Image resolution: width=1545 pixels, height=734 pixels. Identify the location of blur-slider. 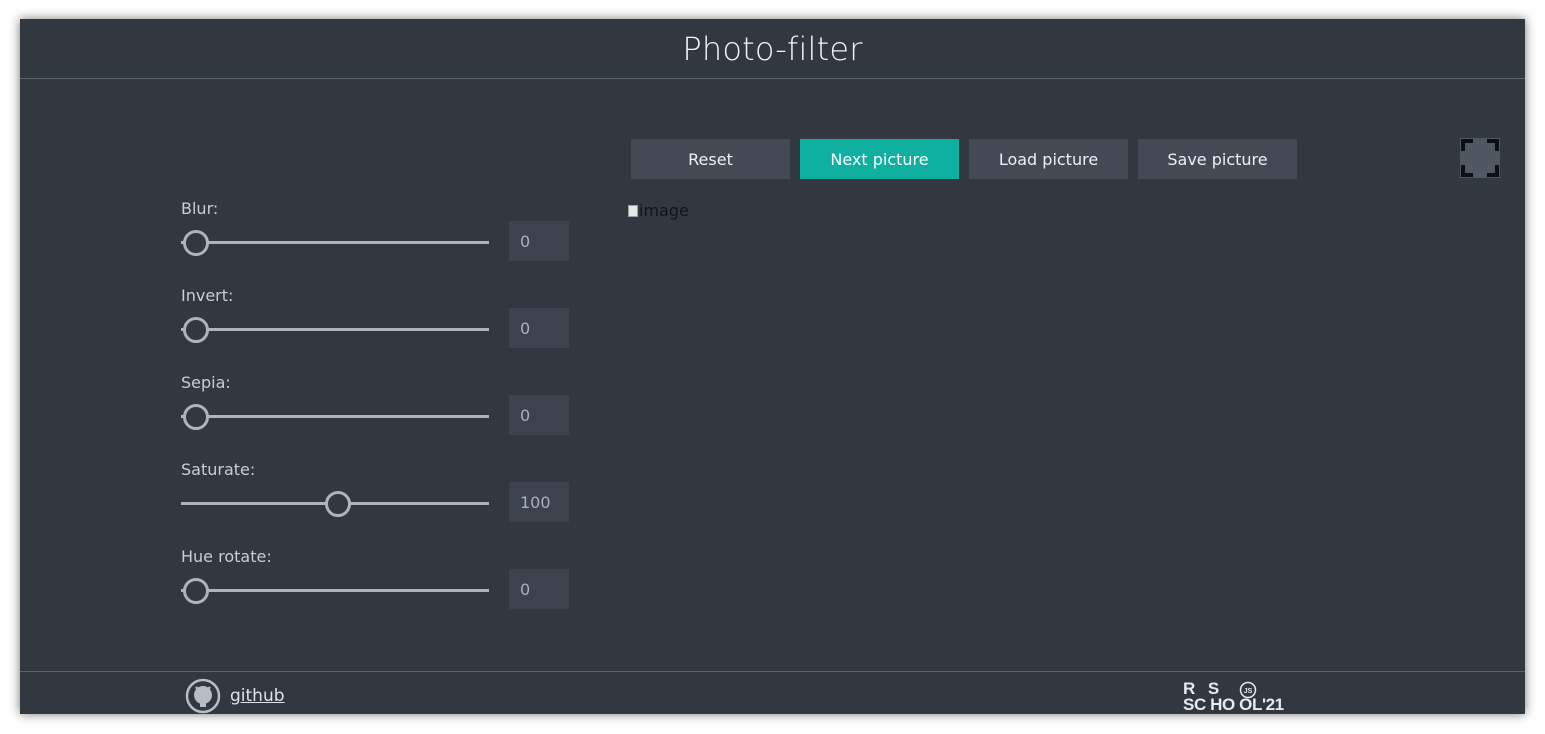
(335, 242).